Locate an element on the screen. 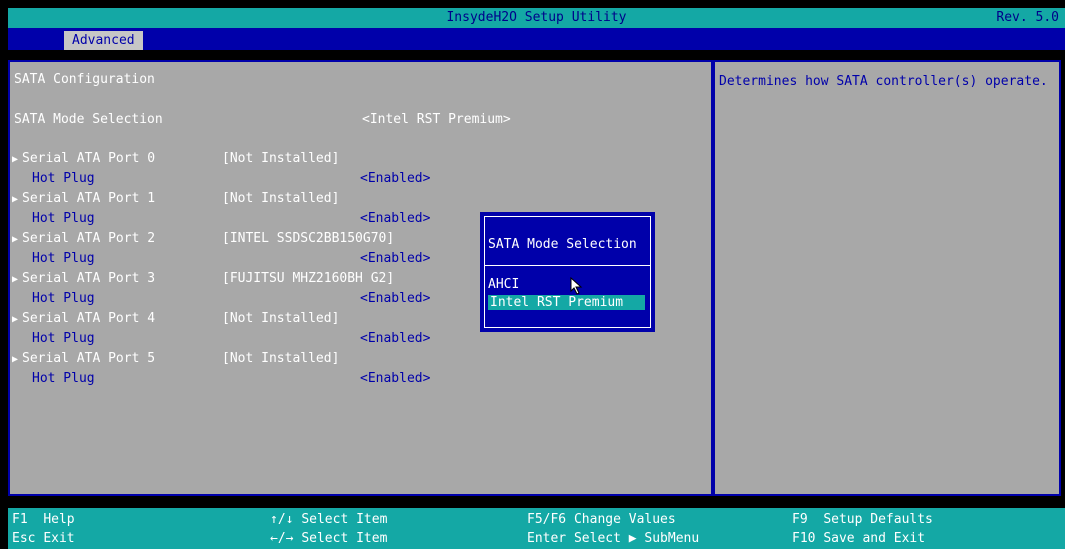 The height and width of the screenshot is (549, 1065). sata-port-0-device: [Not Installed] is located at coordinates (281, 158).